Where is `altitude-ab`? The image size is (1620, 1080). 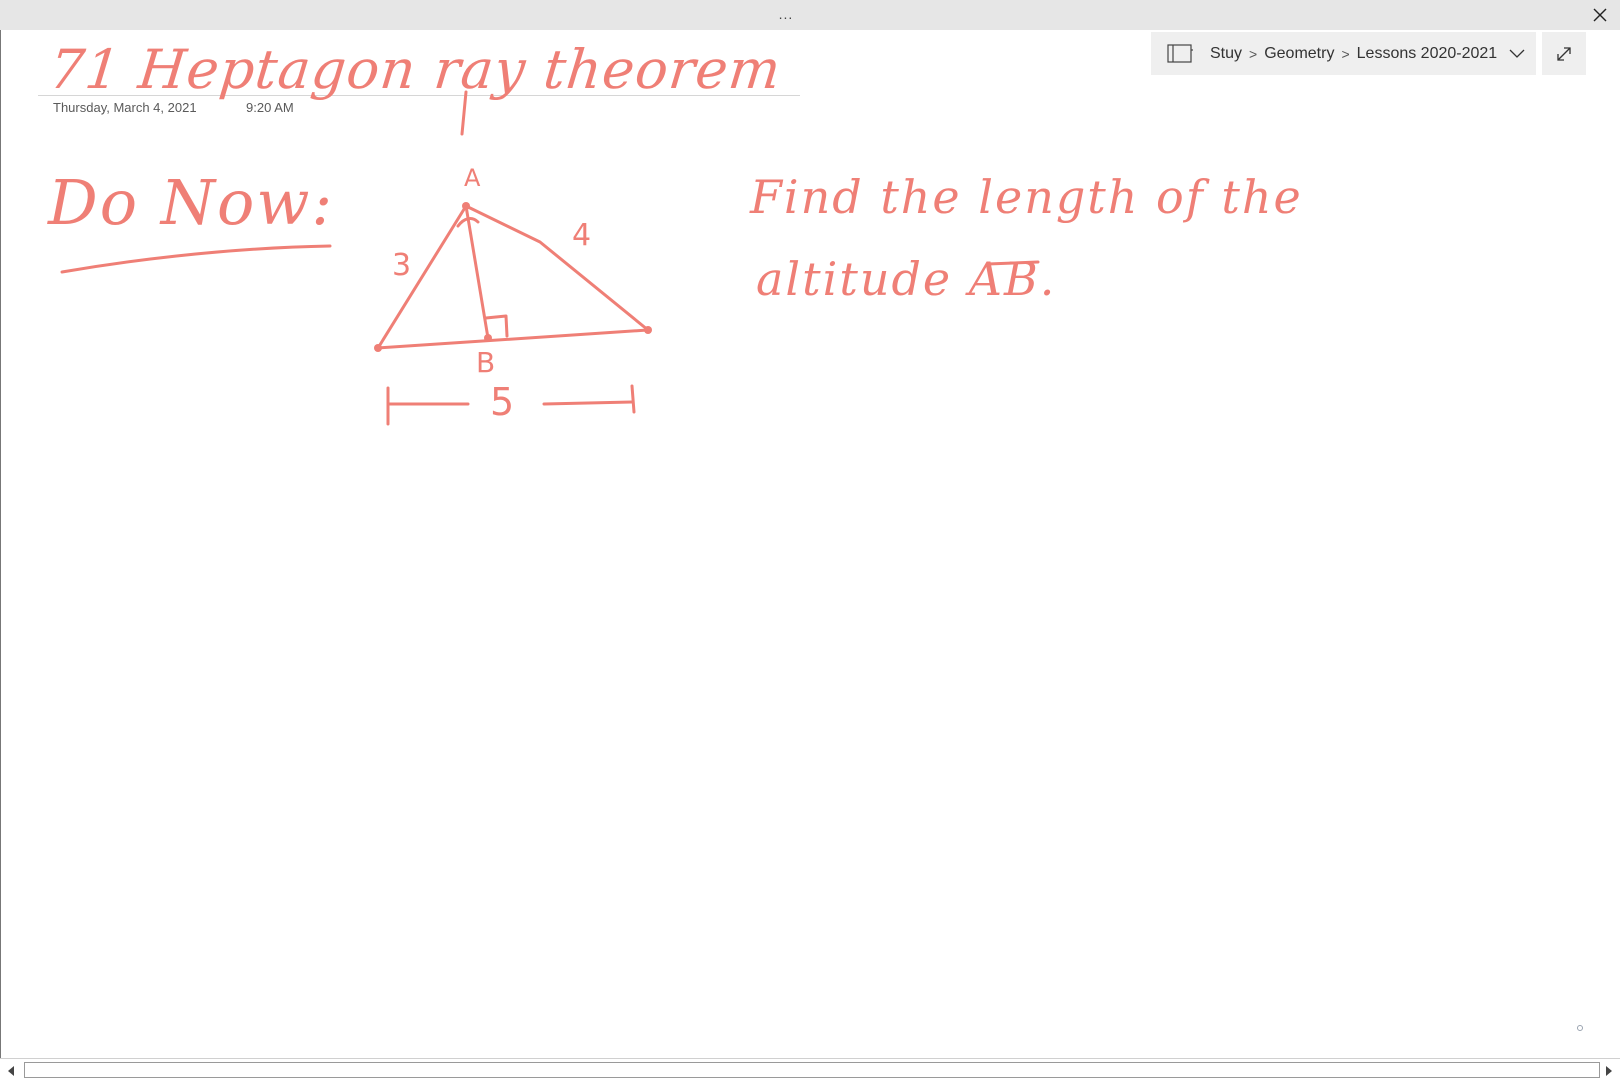 altitude-ab is located at coordinates (477, 272).